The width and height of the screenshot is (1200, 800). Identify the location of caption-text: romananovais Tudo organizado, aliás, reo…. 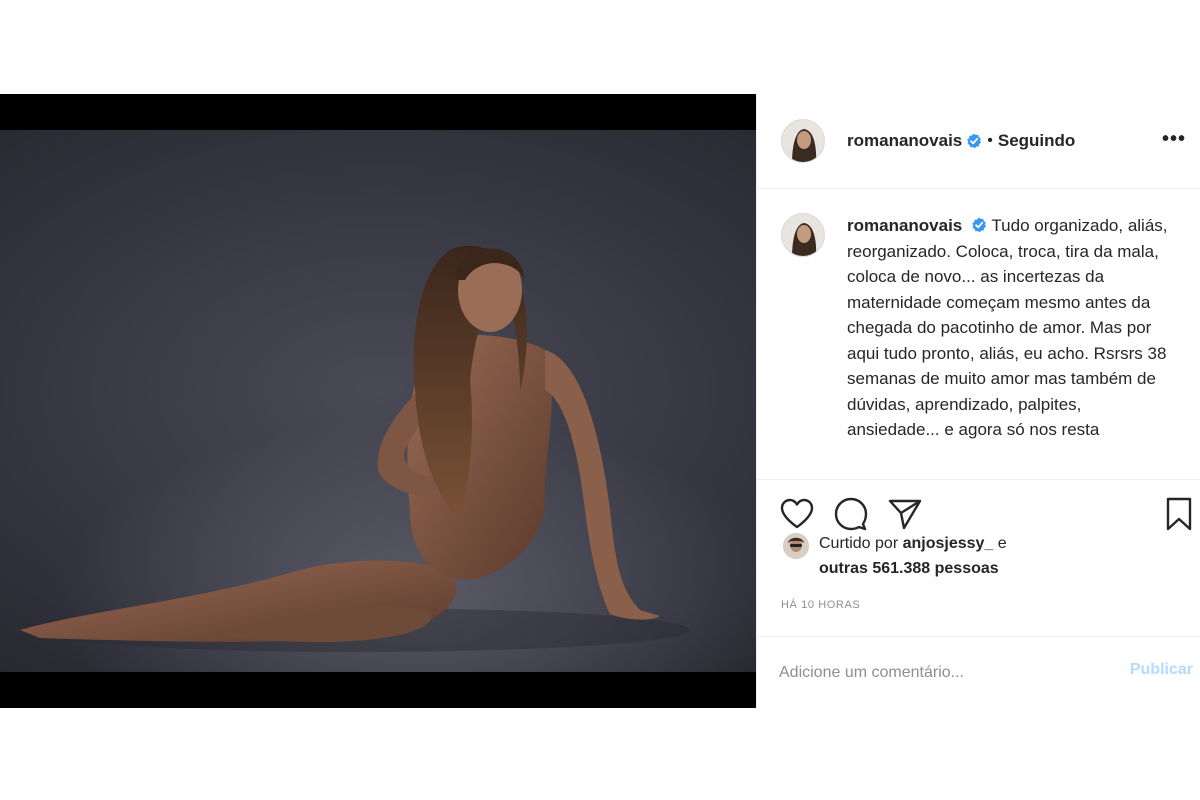
(1011, 346).